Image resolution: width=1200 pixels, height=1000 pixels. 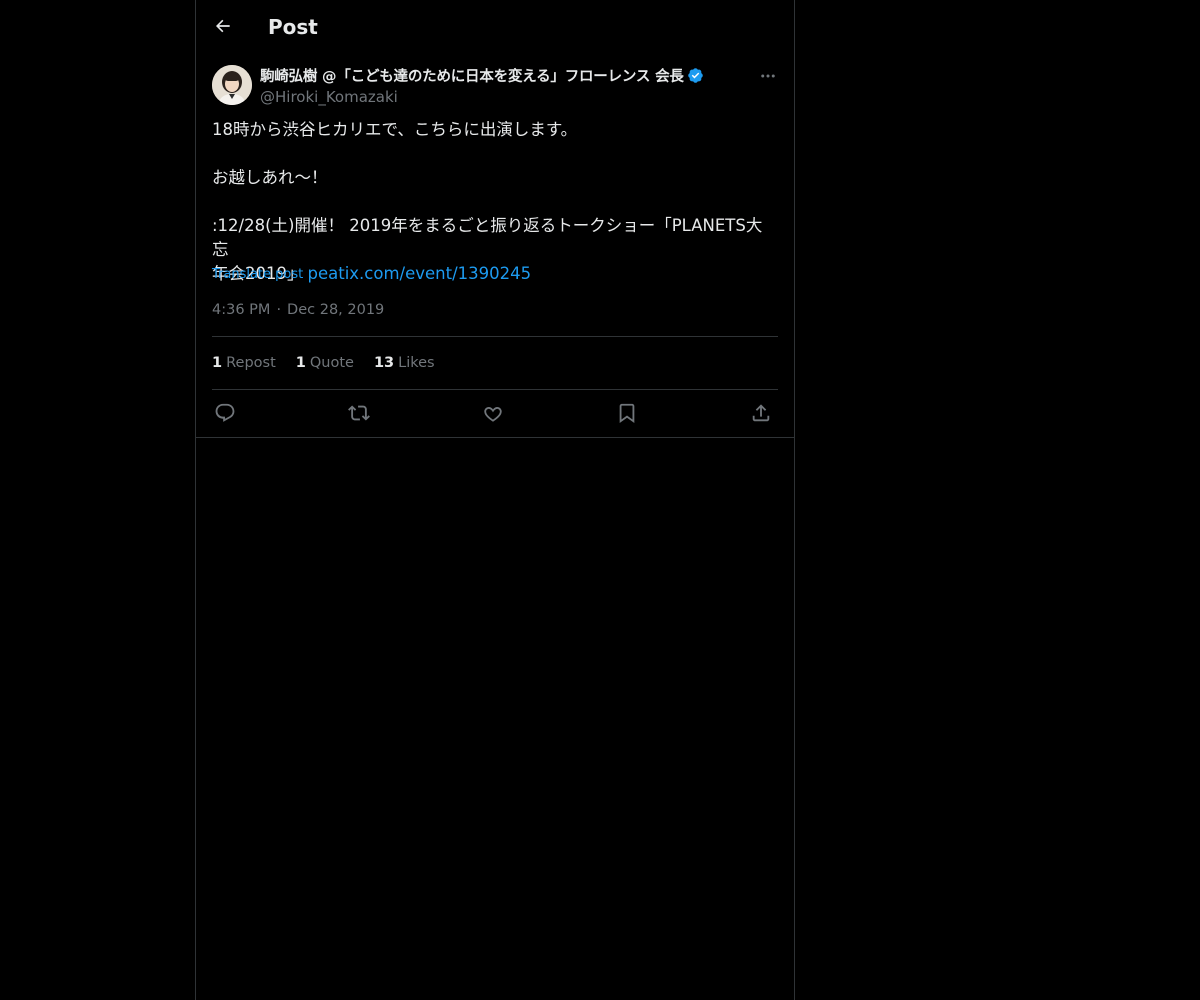 What do you see at coordinates (495, 437) in the screenshot?
I see `post-bottom-border` at bounding box center [495, 437].